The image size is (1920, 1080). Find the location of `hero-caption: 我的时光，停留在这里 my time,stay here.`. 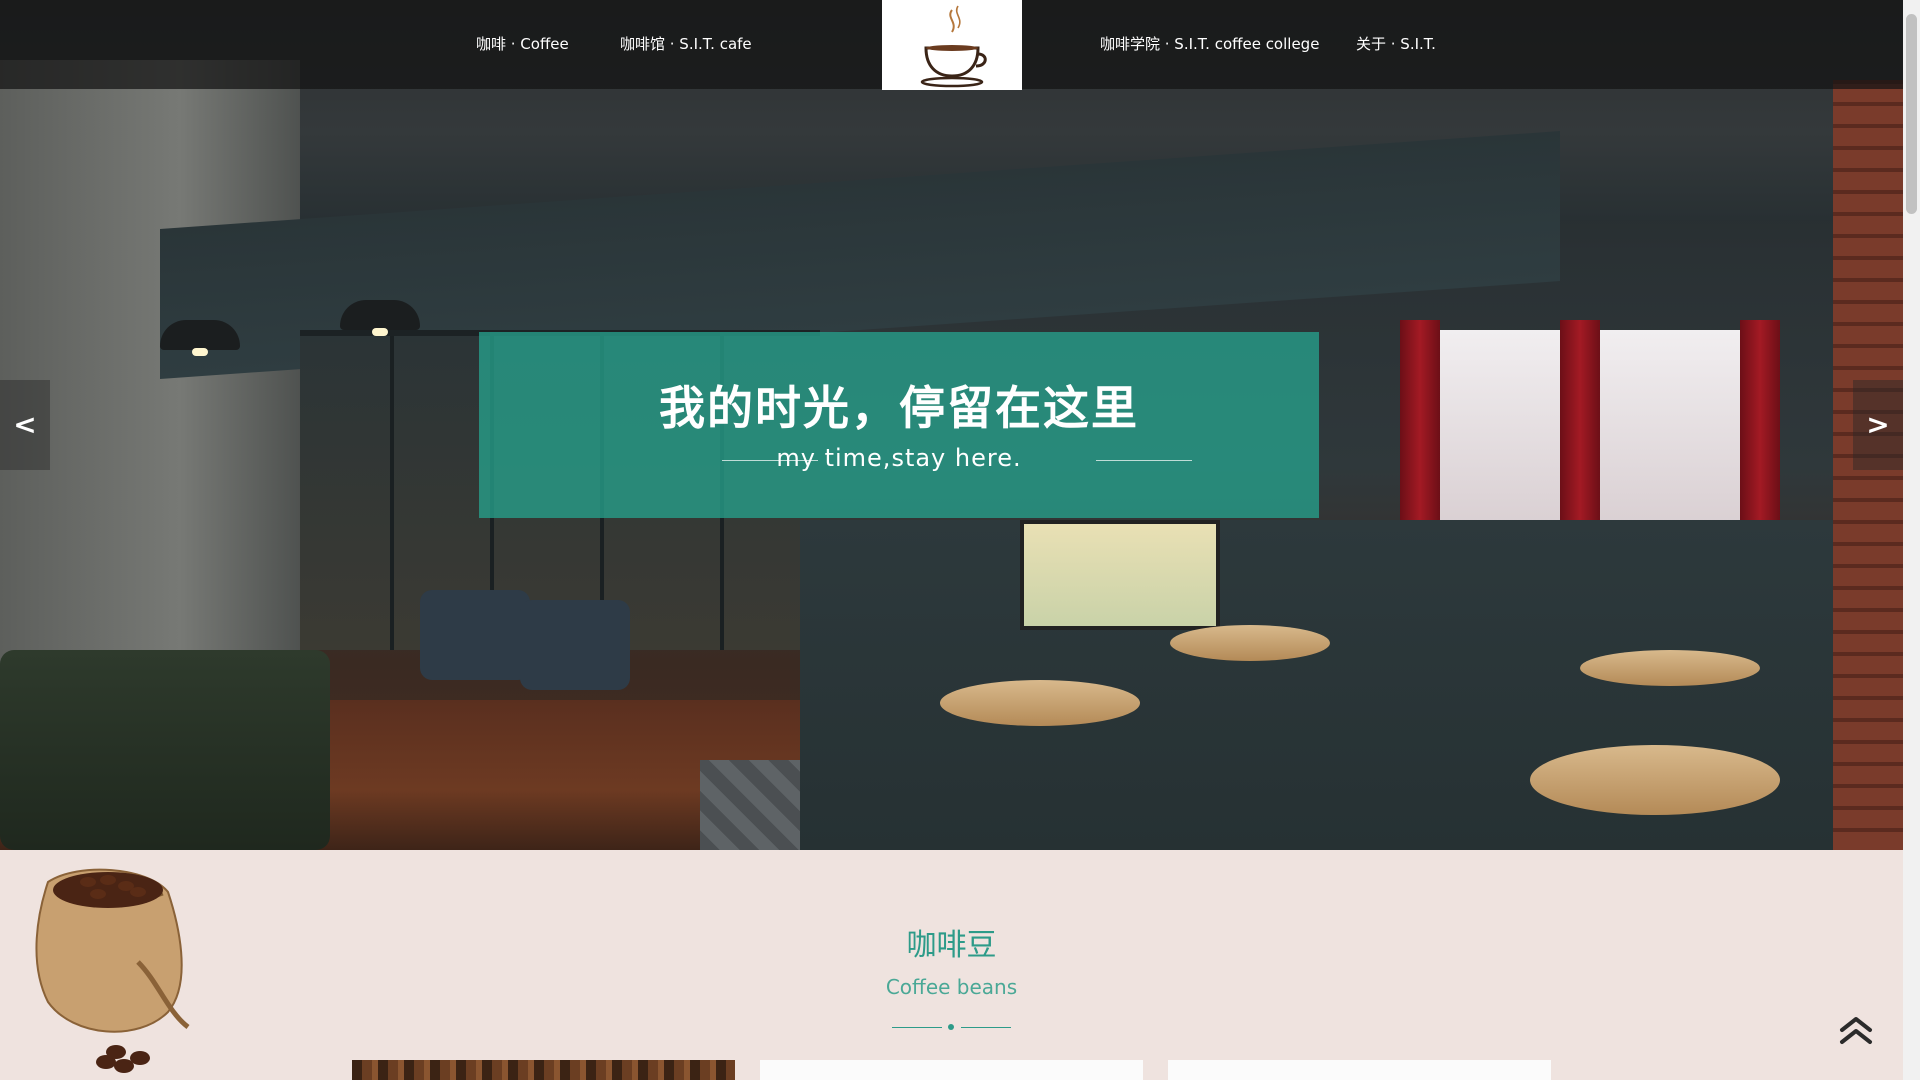

hero-caption: 我的时光，停留在这里 my time,stay here. is located at coordinates (899, 425).